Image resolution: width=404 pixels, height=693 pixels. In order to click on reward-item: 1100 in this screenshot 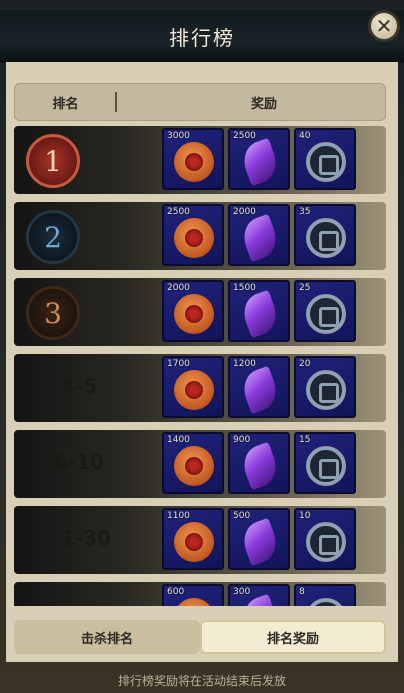, I will do `click(193, 539)`.